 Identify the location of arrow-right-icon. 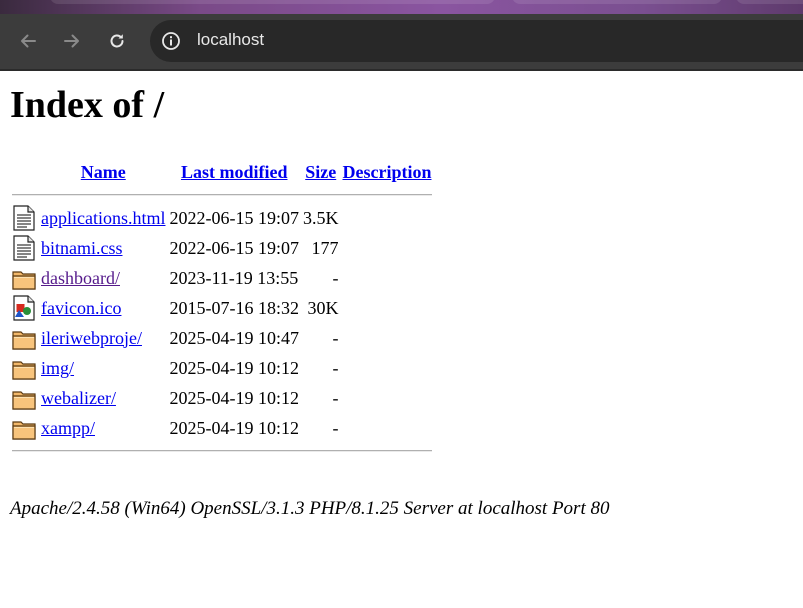
(71, 41).